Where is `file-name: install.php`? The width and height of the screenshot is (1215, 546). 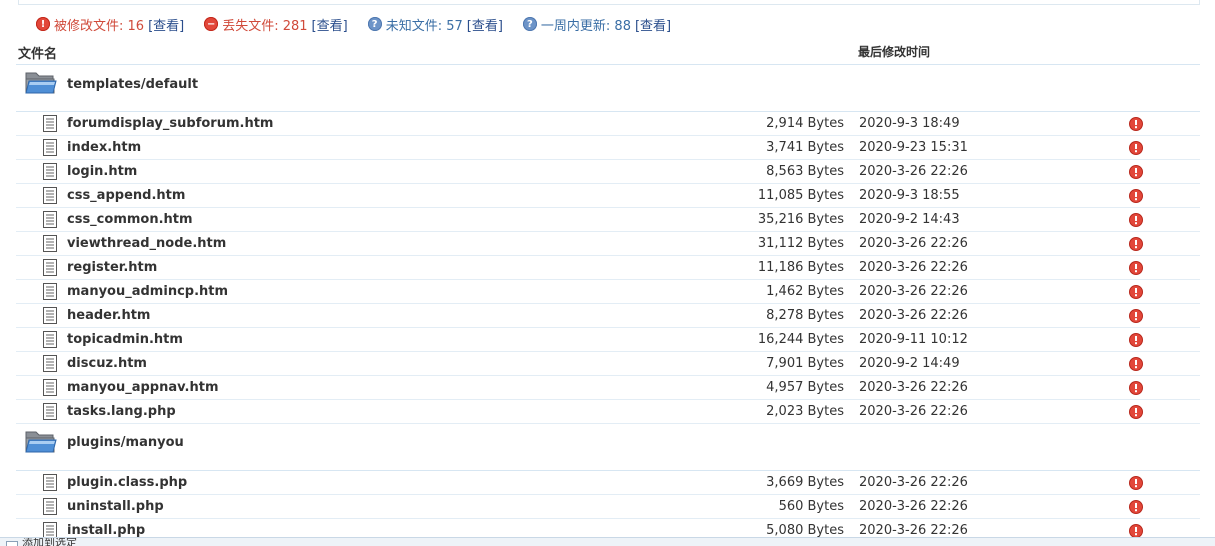 file-name: install.php is located at coordinates (106, 530).